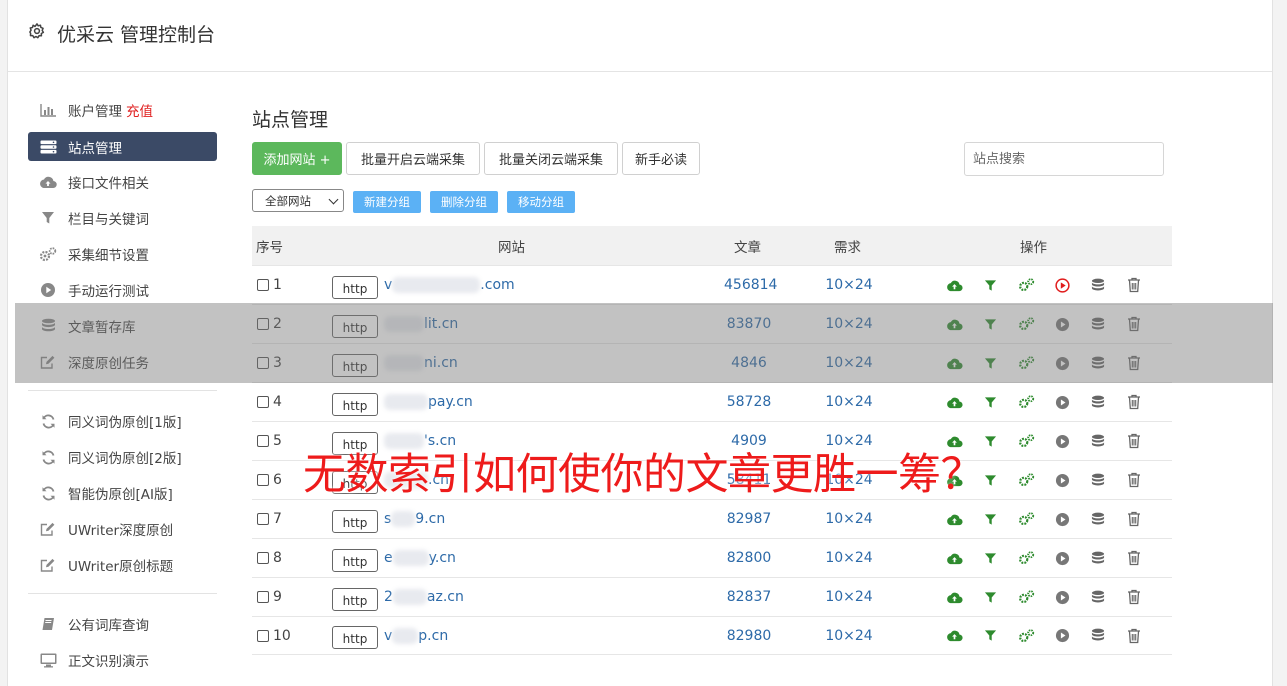 The height and width of the screenshot is (686, 1287). Describe the element at coordinates (712, 596) in the screenshot. I see `table-row: 9 http 2 az.cn 82837 10×24` at that location.